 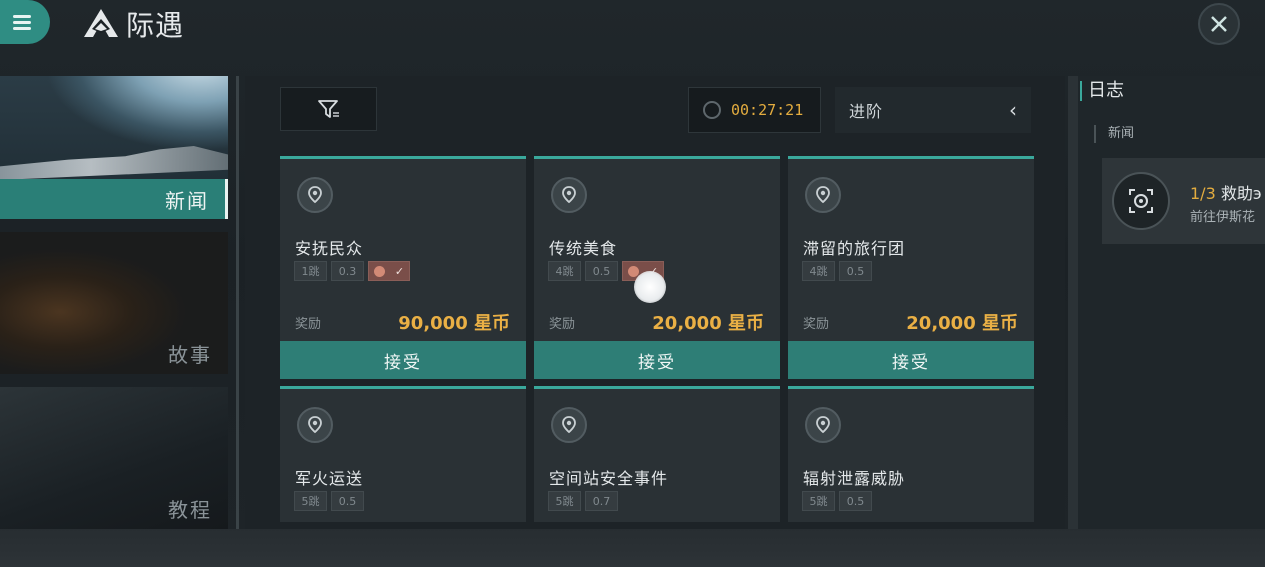 What do you see at coordinates (403, 454) in the screenshot?
I see `mission-card: 军火运送 5跳 0.5` at bounding box center [403, 454].